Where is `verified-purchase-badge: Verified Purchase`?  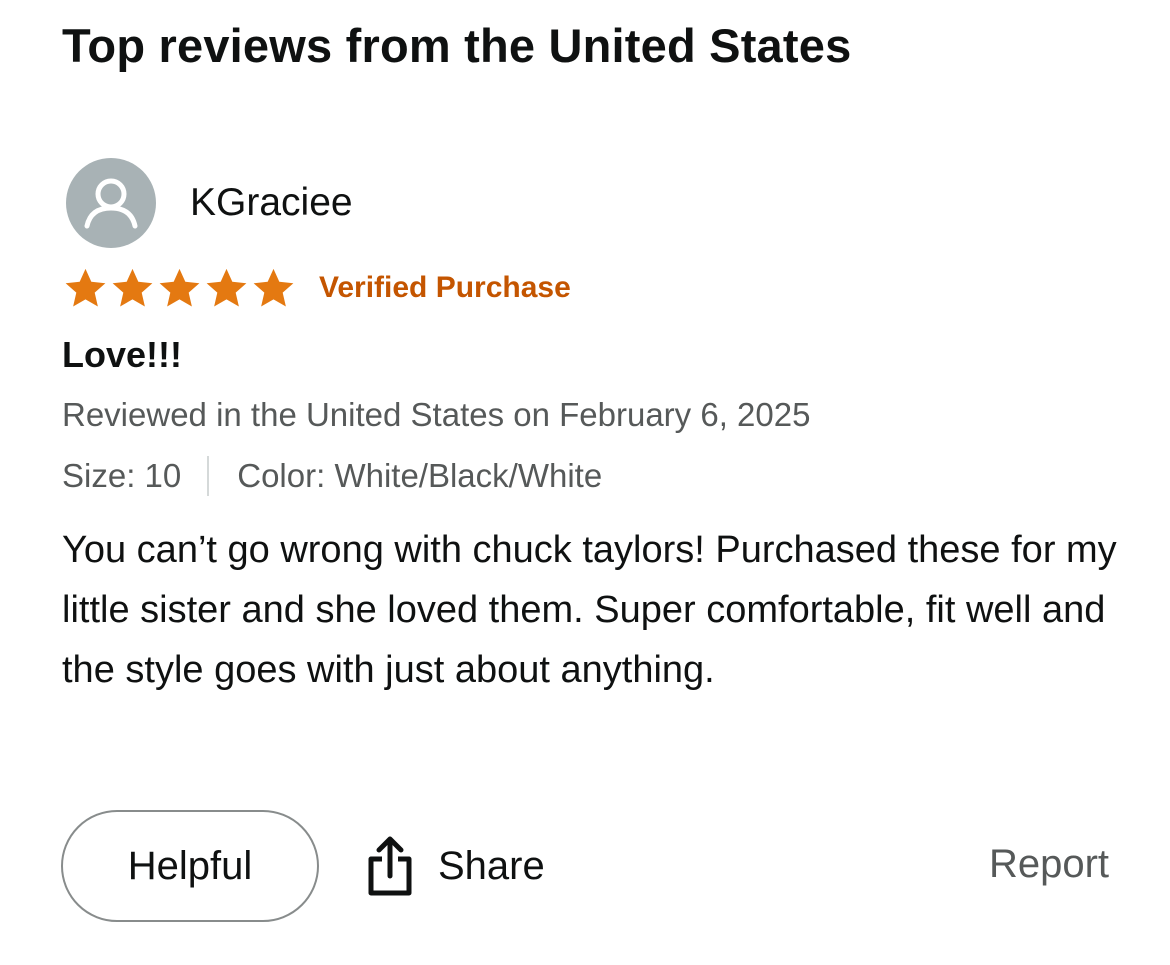 verified-purchase-badge: Verified Purchase is located at coordinates (445, 287).